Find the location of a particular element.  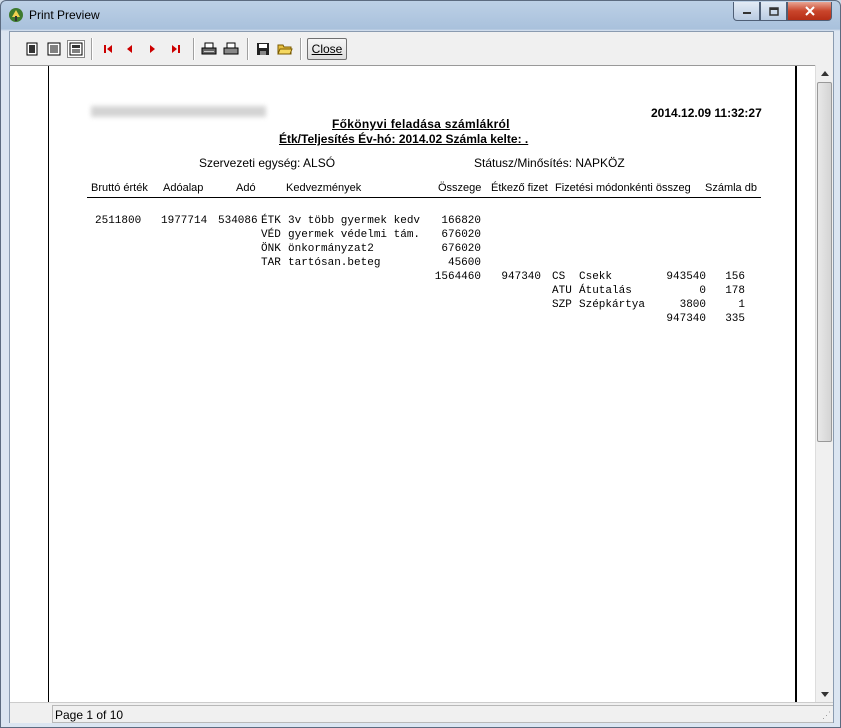

column-header: Étkező fizet is located at coordinates (519, 188).